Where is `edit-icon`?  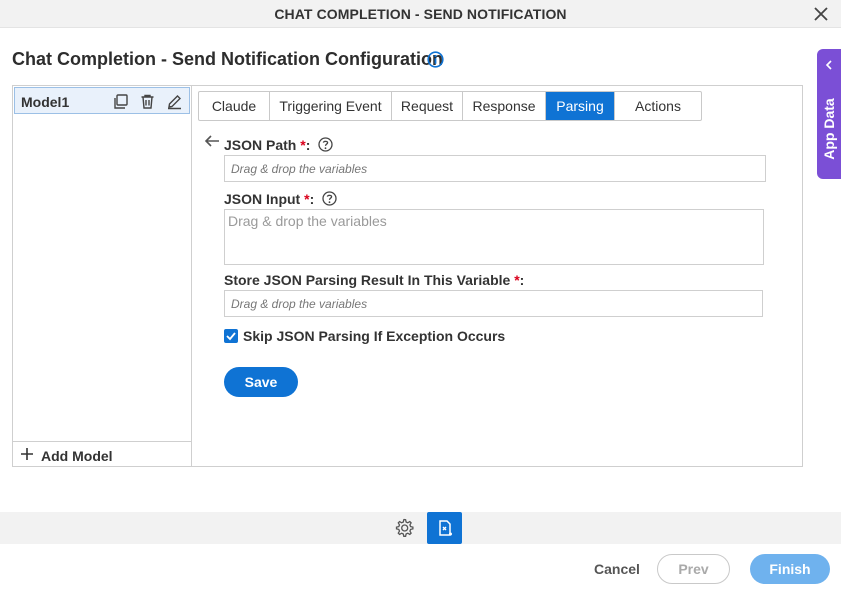
edit-icon is located at coordinates (174, 101).